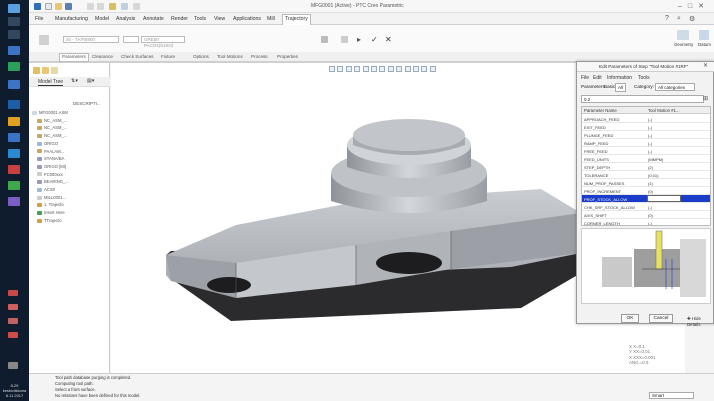 This screenshot has height=401, width=714. I want to click on menu-analysis: Analysis, so click(125, 19).